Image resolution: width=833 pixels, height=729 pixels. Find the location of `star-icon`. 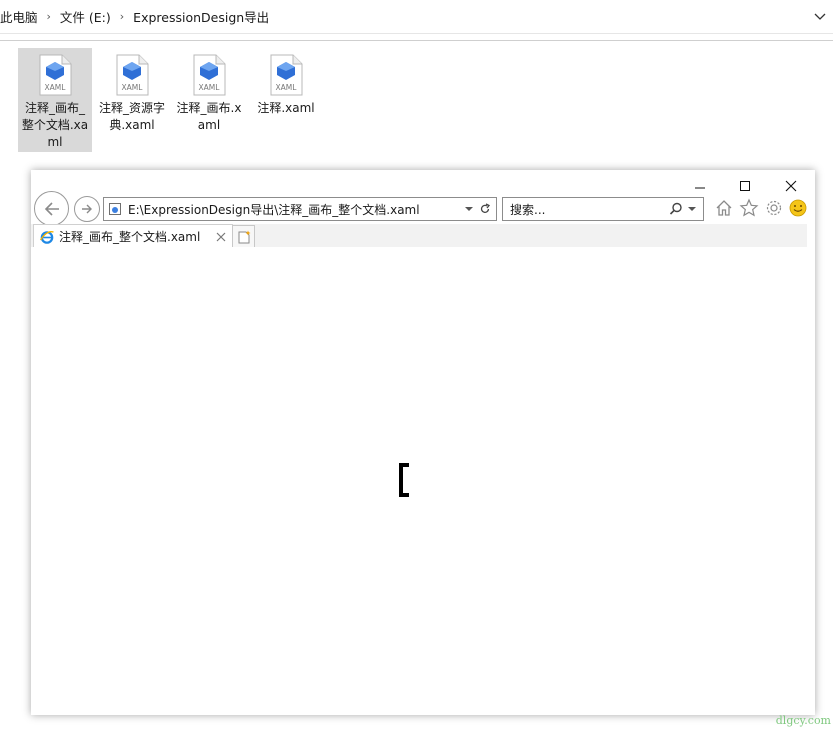

star-icon is located at coordinates (749, 208).